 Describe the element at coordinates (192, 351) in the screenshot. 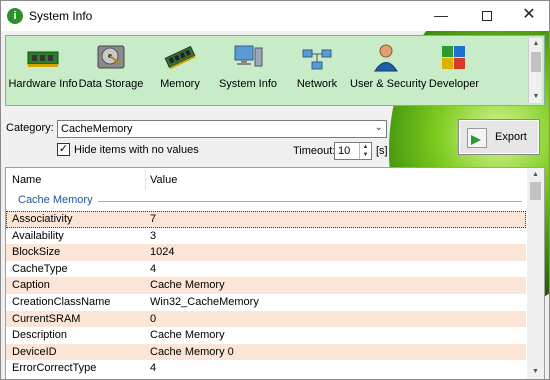

I see `property-value: Cache Memory 0` at that location.